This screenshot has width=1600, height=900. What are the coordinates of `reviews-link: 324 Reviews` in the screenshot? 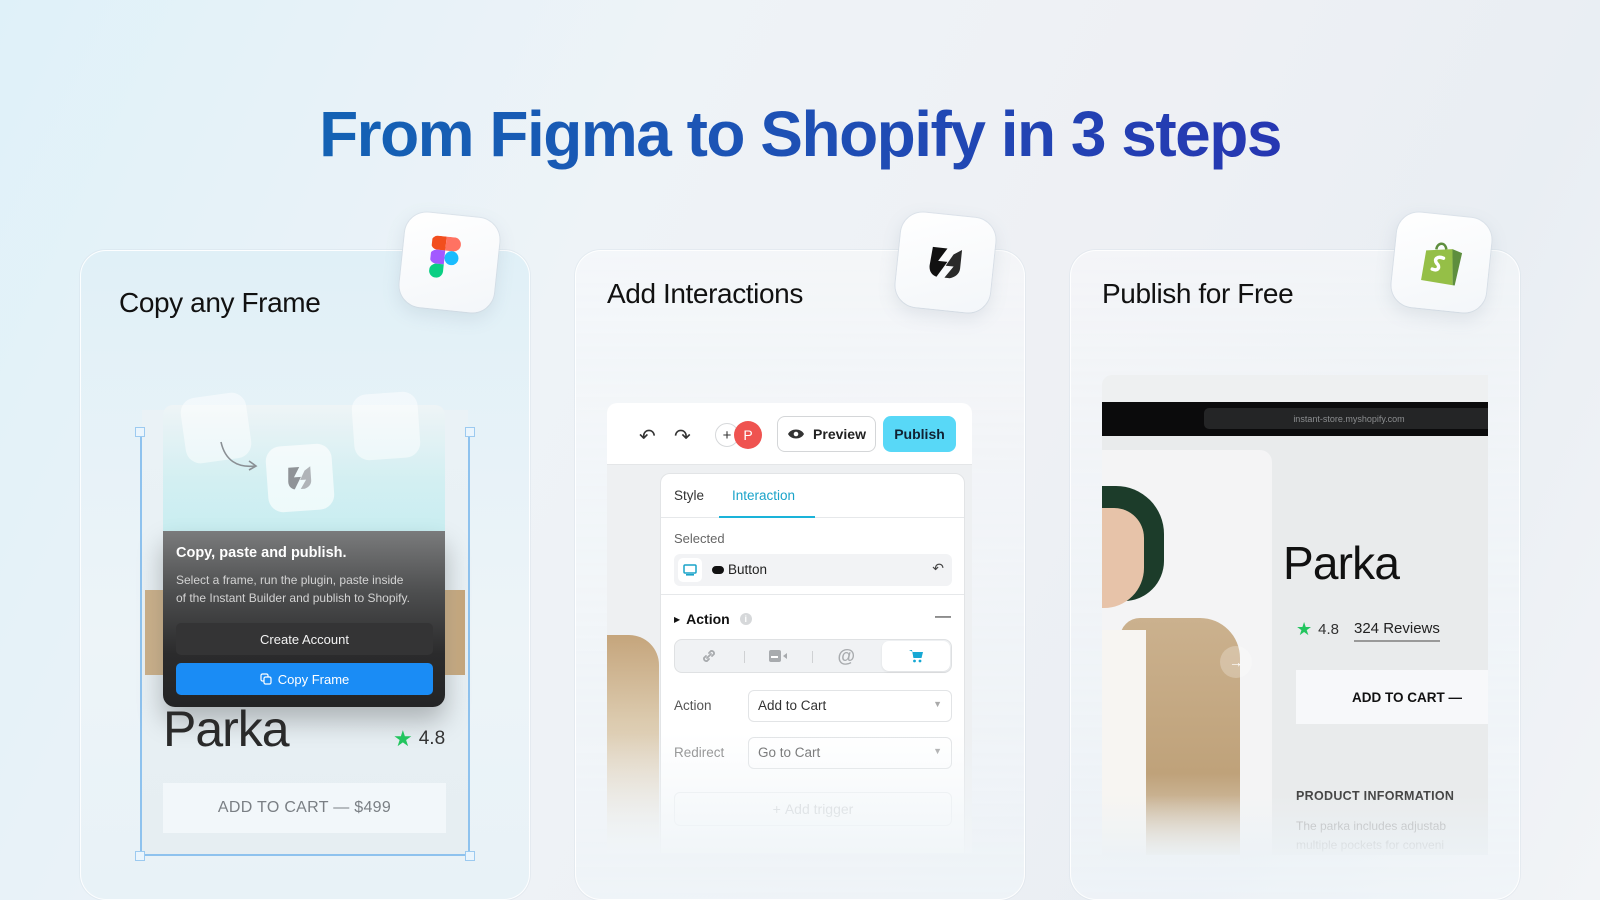 It's located at (1397, 631).